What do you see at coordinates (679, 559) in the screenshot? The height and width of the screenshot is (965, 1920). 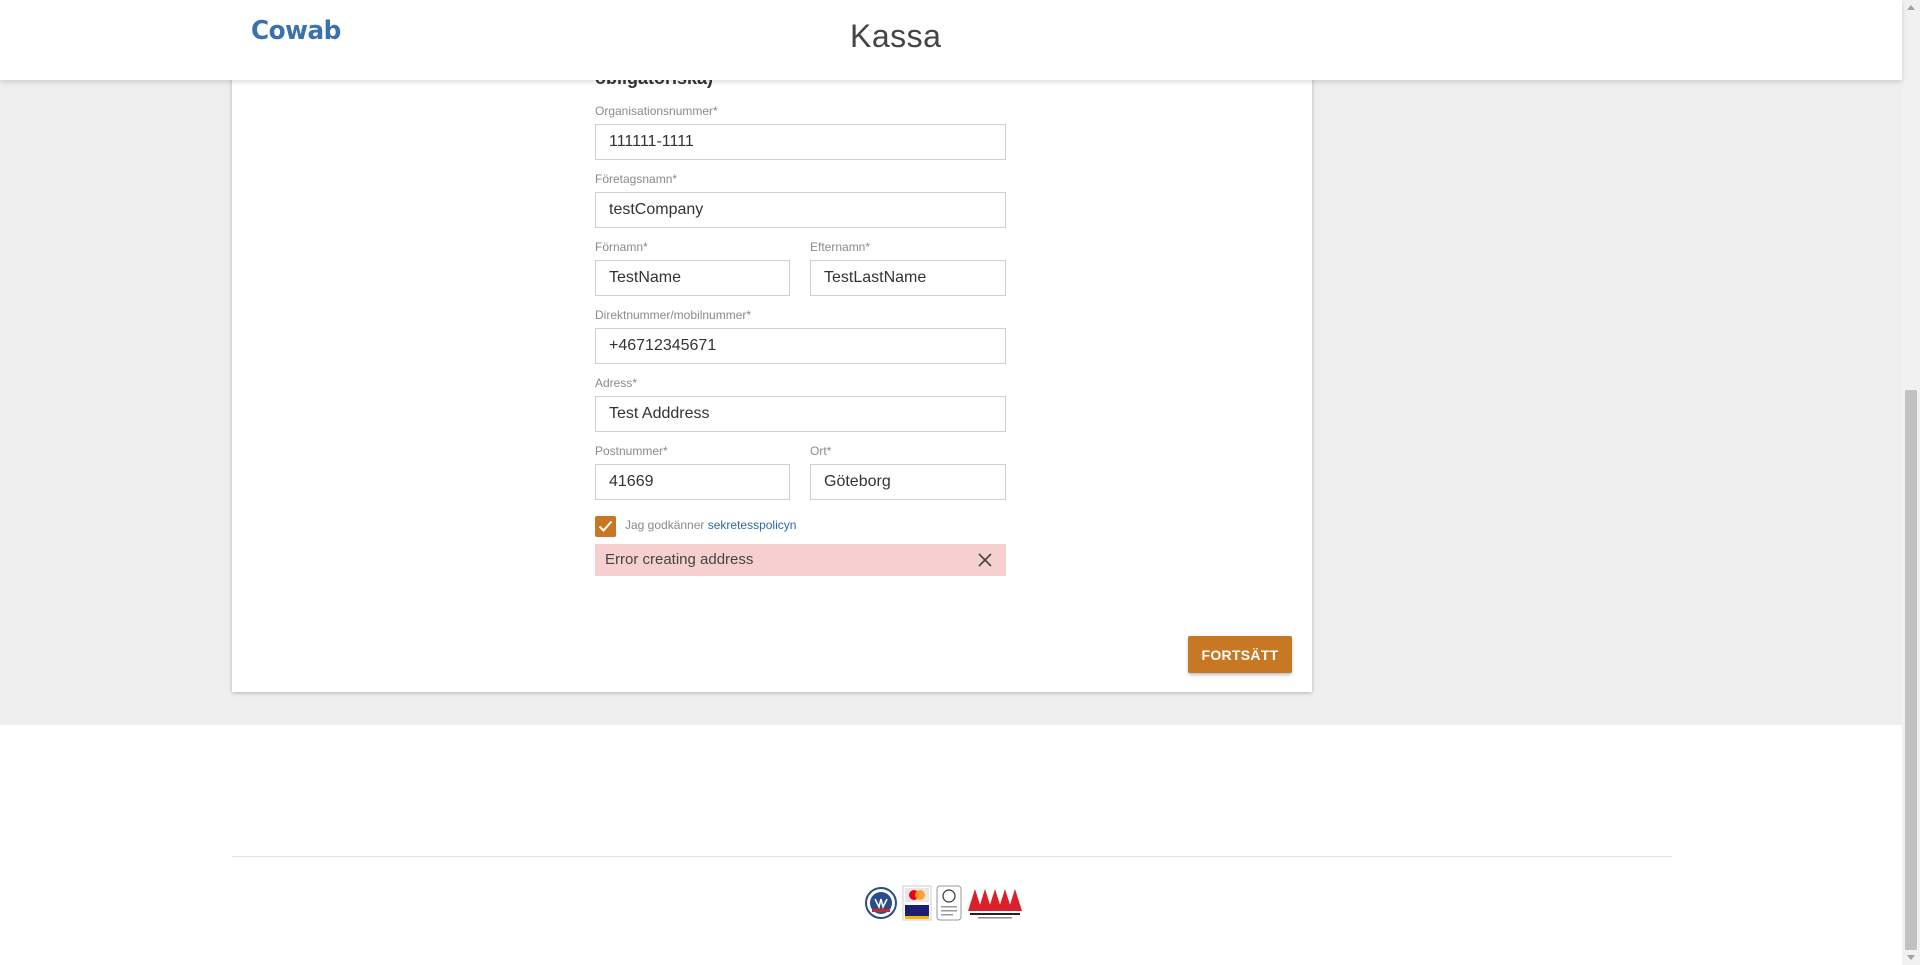 I see `error-message: Error creating address` at bounding box center [679, 559].